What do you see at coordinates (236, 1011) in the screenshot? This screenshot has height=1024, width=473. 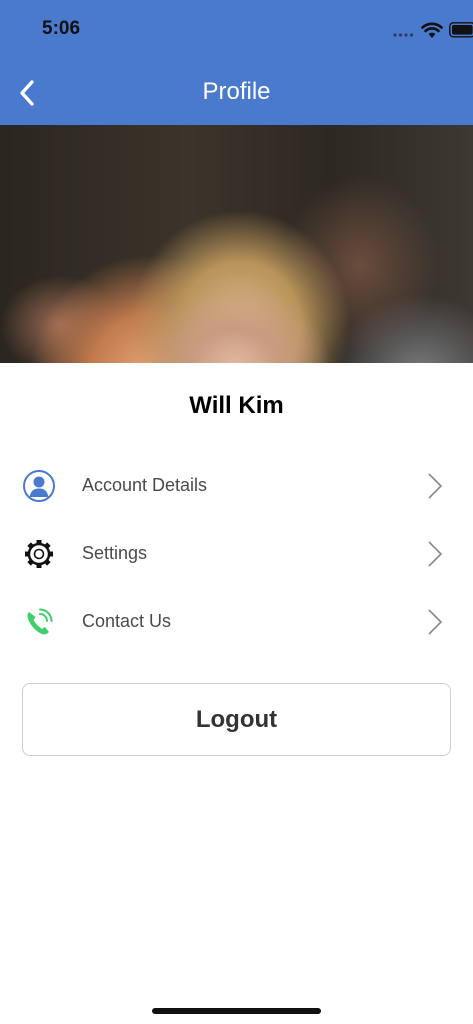 I see `home-indicator` at bounding box center [236, 1011].